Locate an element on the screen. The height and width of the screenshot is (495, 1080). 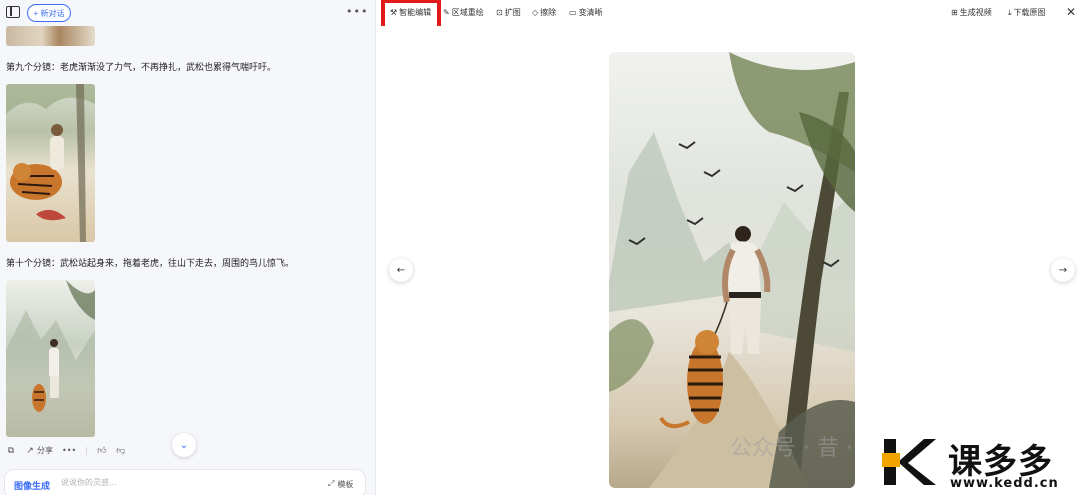
tiger-fight-illustration is located at coordinates (50, 163).